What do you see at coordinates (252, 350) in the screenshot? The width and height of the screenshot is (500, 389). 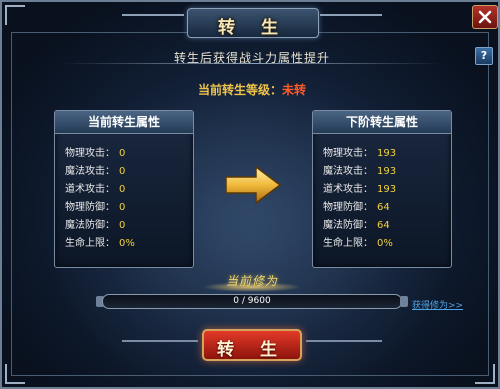 I see `reincarnate-button-label: 转 生` at bounding box center [252, 350].